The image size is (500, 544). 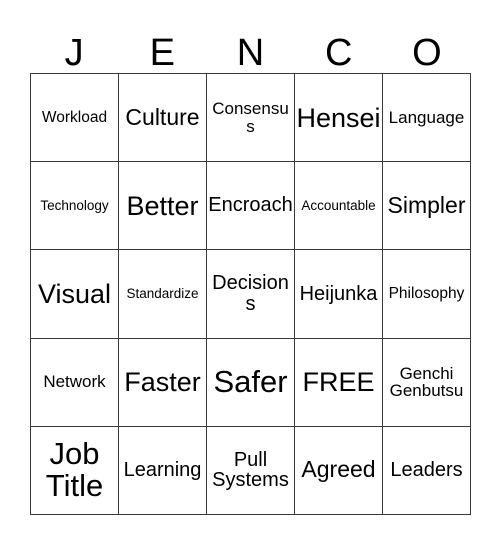 I want to click on bingo-cell: Language, so click(x=427, y=118).